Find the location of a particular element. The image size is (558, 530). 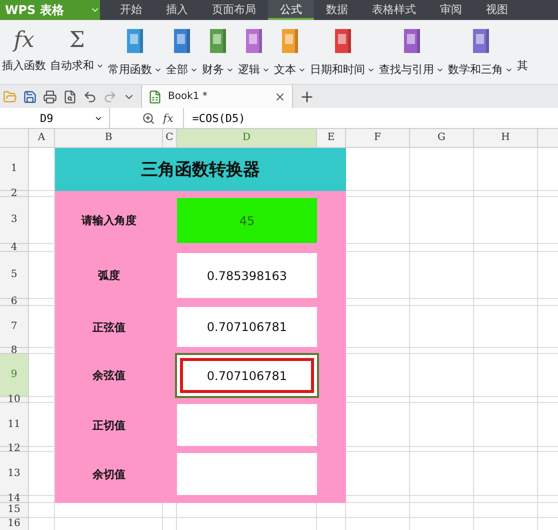

row-header: 3 is located at coordinates (14, 220).